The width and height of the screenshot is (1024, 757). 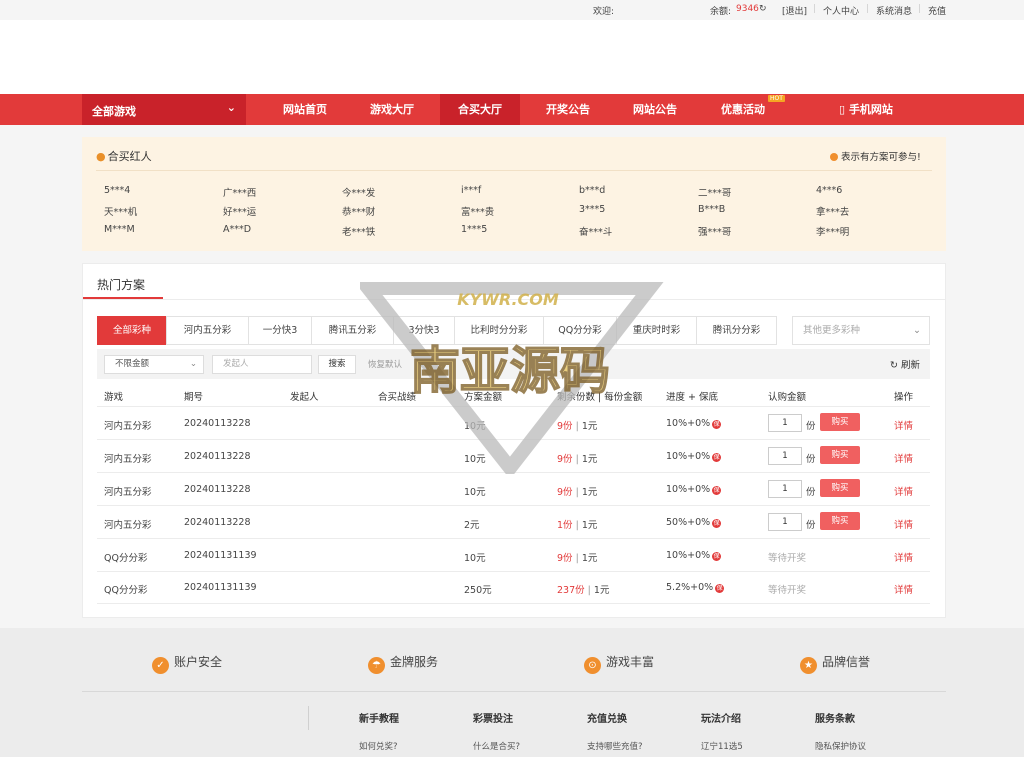 What do you see at coordinates (305, 109) in the screenshot?
I see `nav-home: 网站首页` at bounding box center [305, 109].